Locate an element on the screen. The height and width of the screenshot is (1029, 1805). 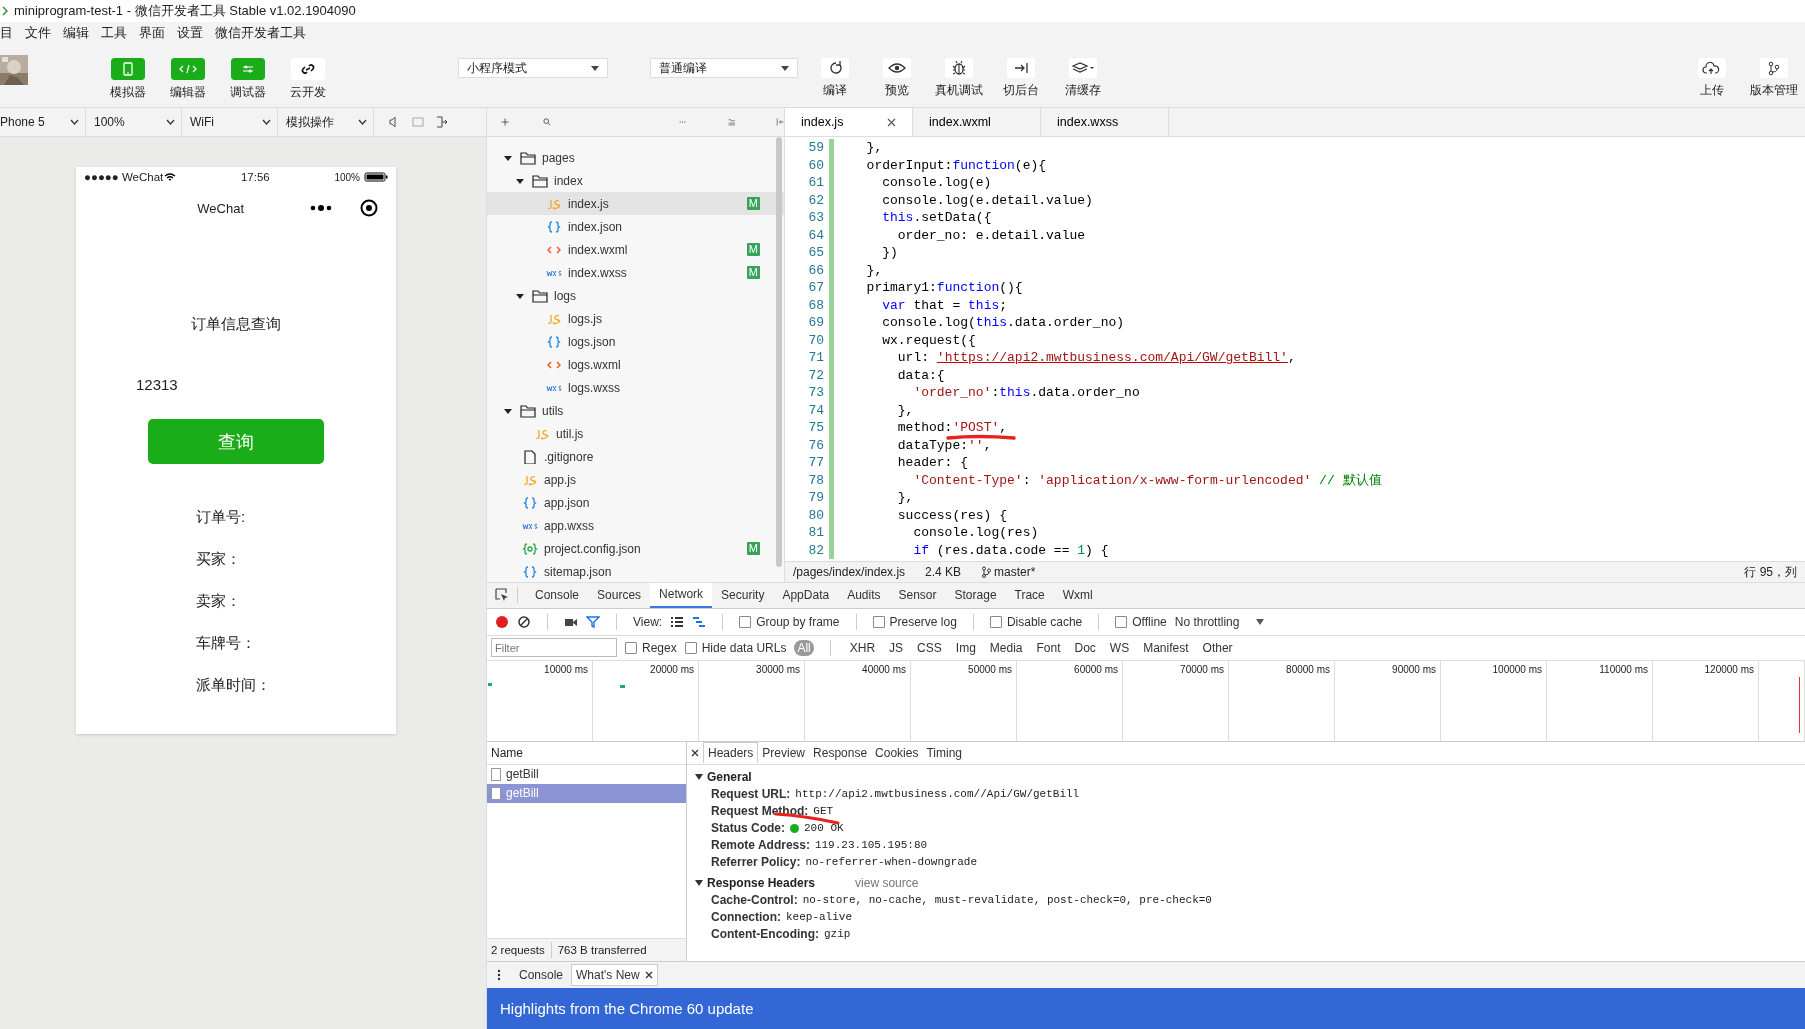
tree-item: sitemap.json is located at coordinates (635, 571).